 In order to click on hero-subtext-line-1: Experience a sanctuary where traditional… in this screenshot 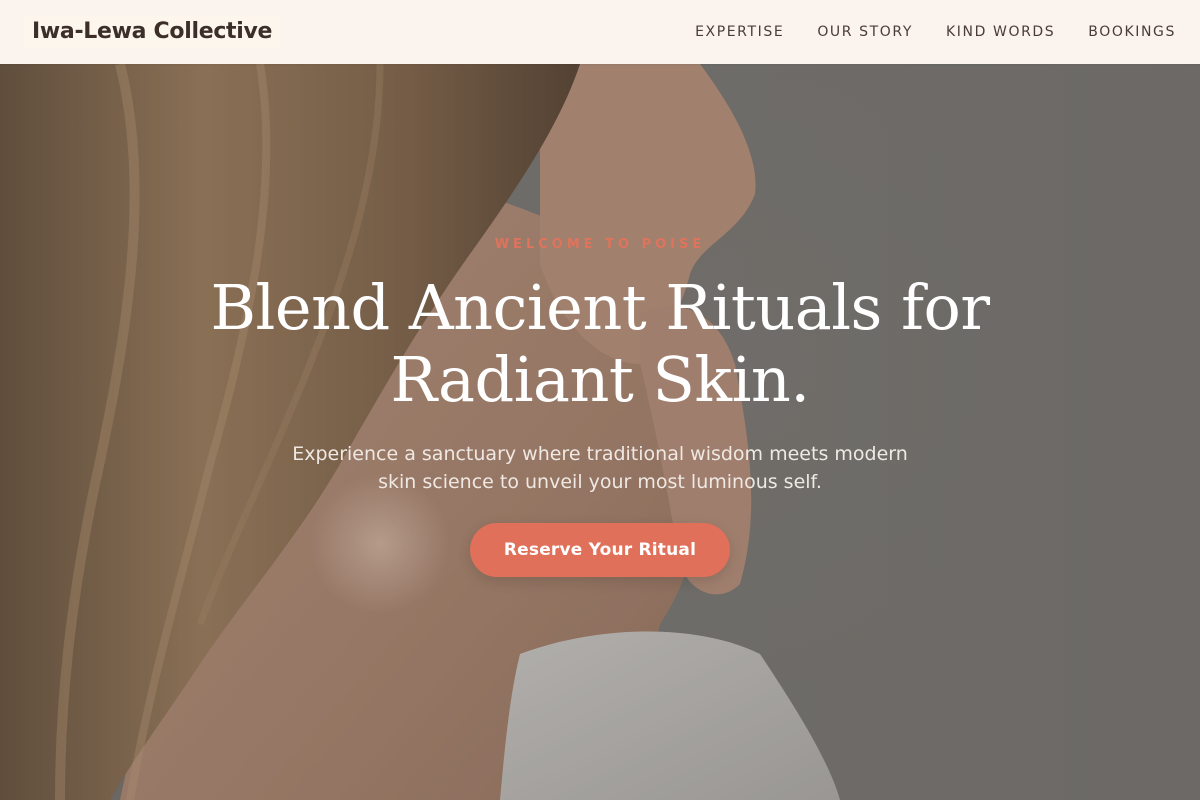, I will do `click(600, 454)`.